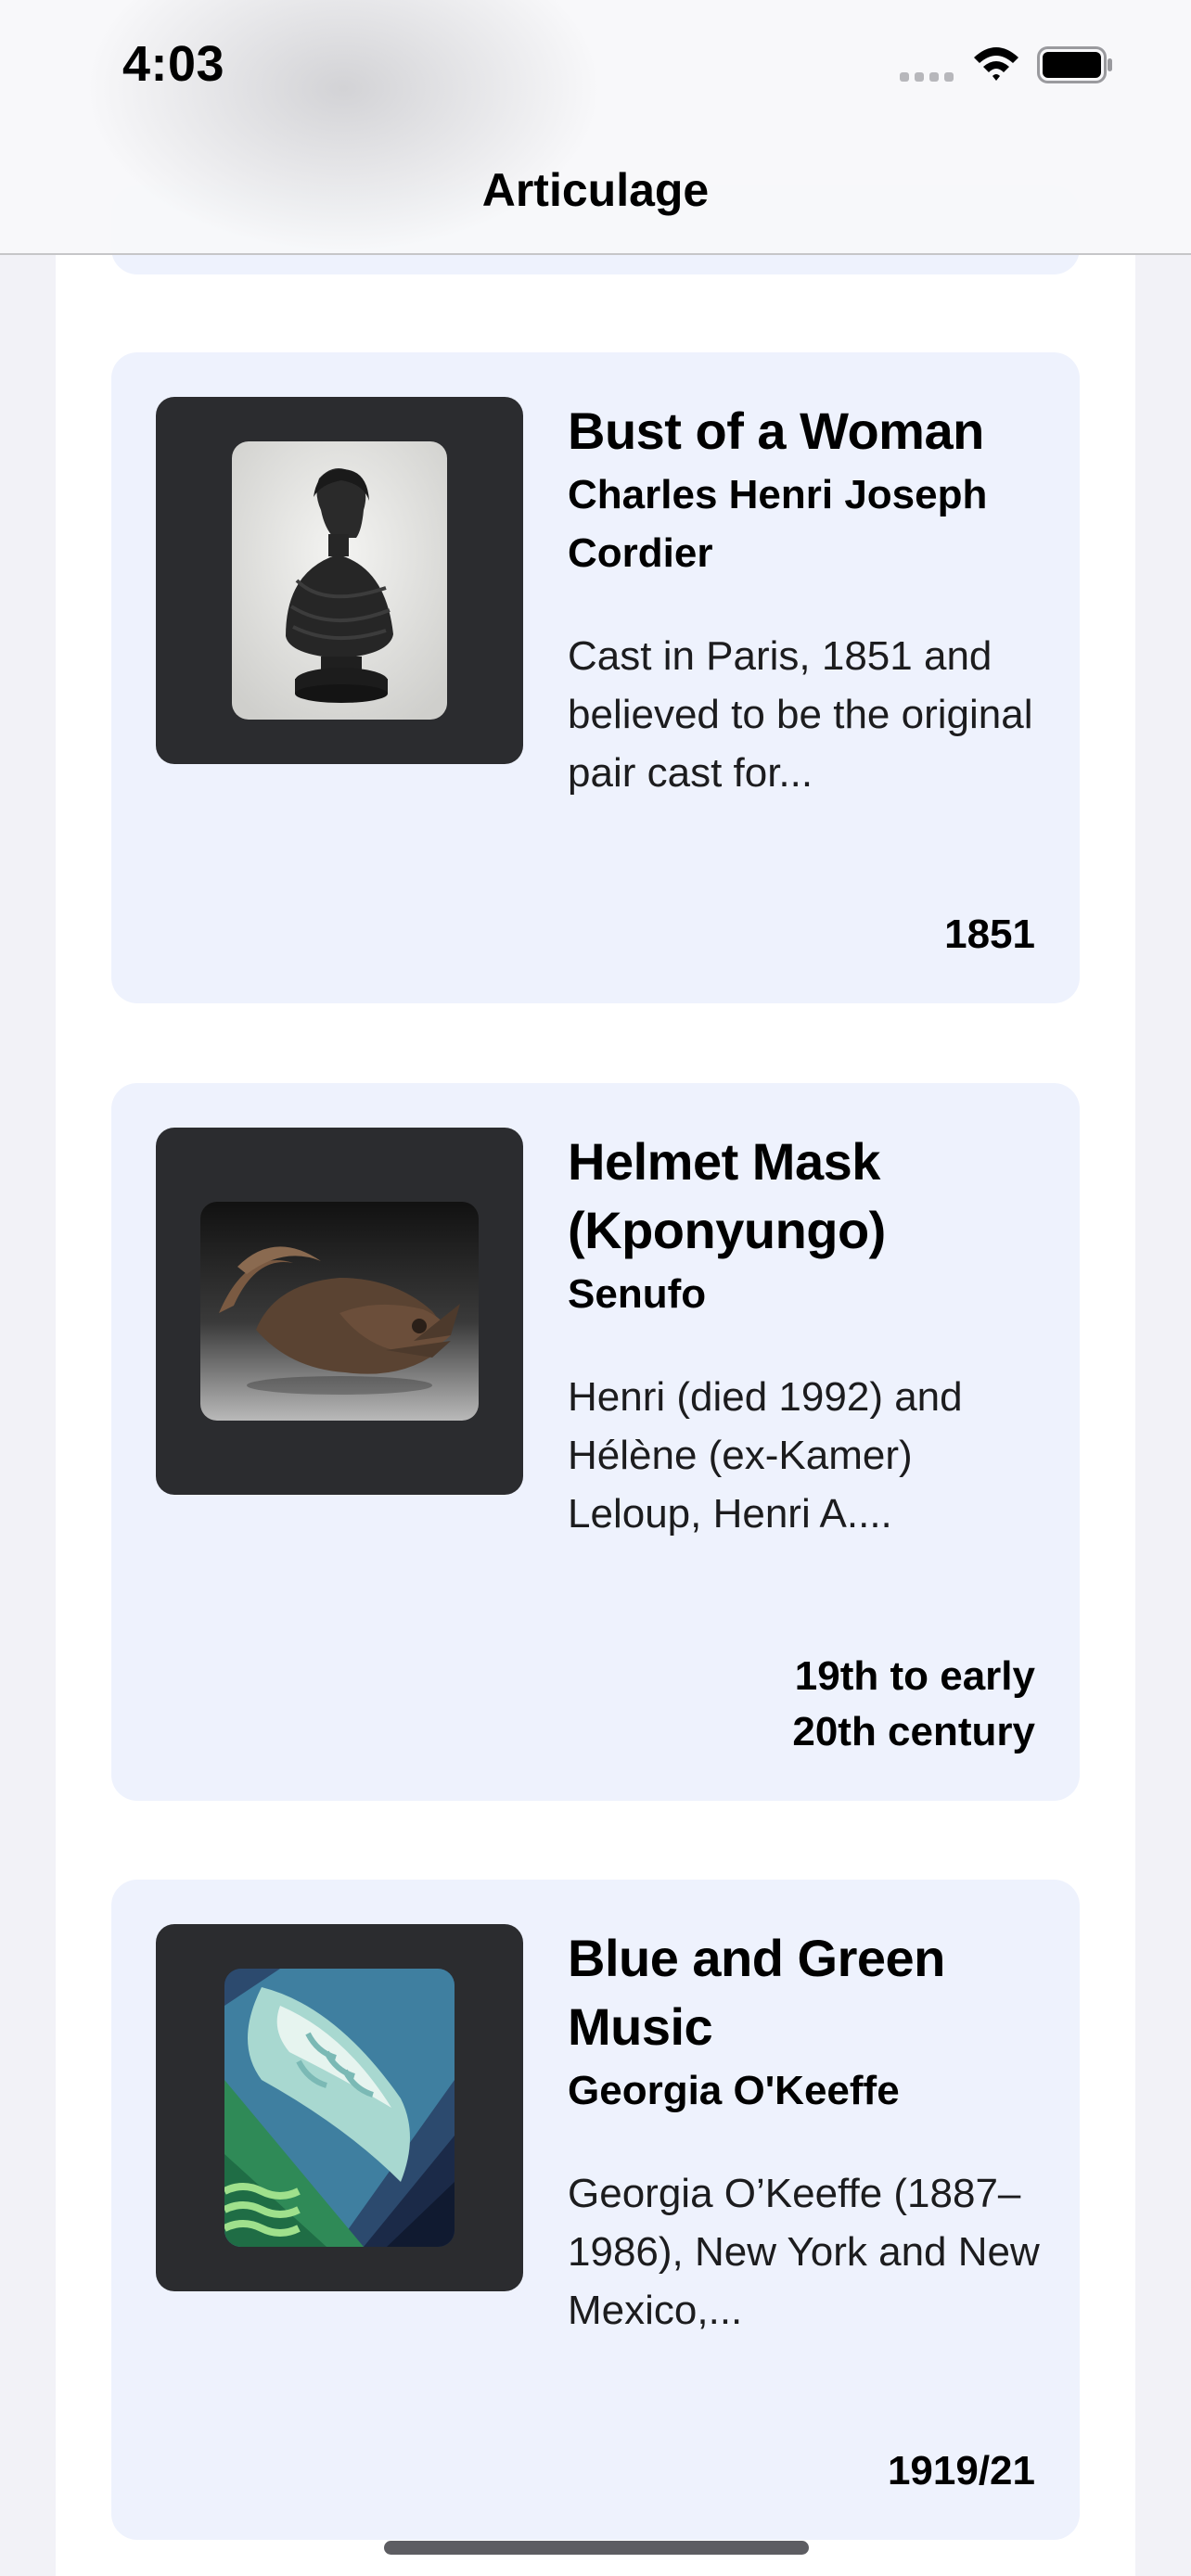  Describe the element at coordinates (989, 934) in the screenshot. I see `artwork-date: 1851` at that location.